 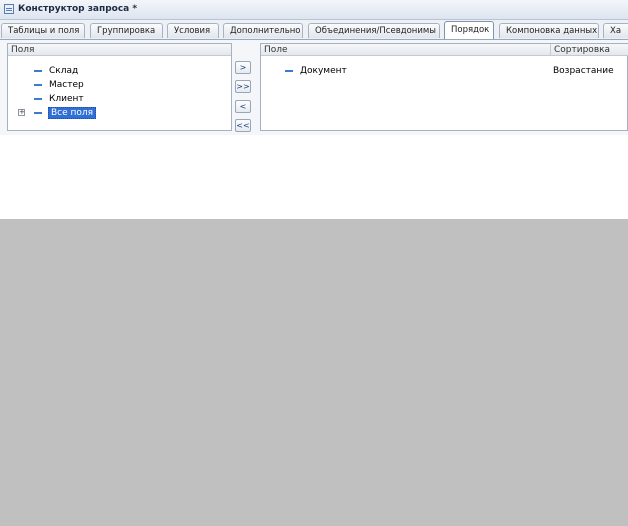 I want to click on tree-item-all-fields: + Все поля, so click(x=118, y=113).